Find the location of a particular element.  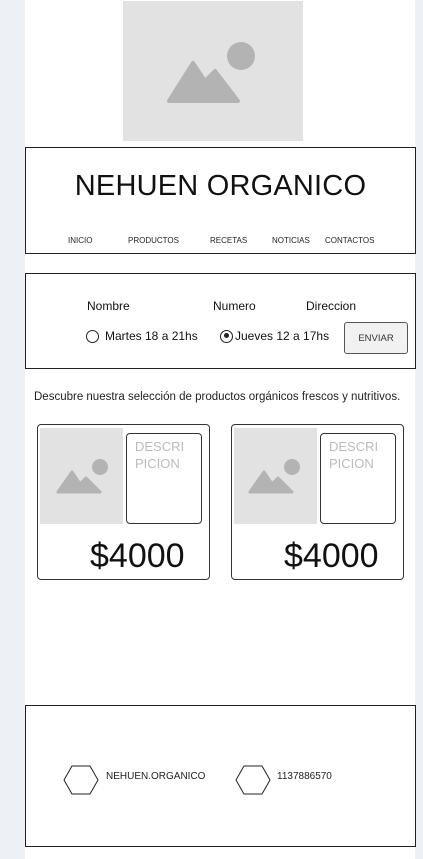

site-title: NEHUEN ORGANICO is located at coordinates (220, 186).